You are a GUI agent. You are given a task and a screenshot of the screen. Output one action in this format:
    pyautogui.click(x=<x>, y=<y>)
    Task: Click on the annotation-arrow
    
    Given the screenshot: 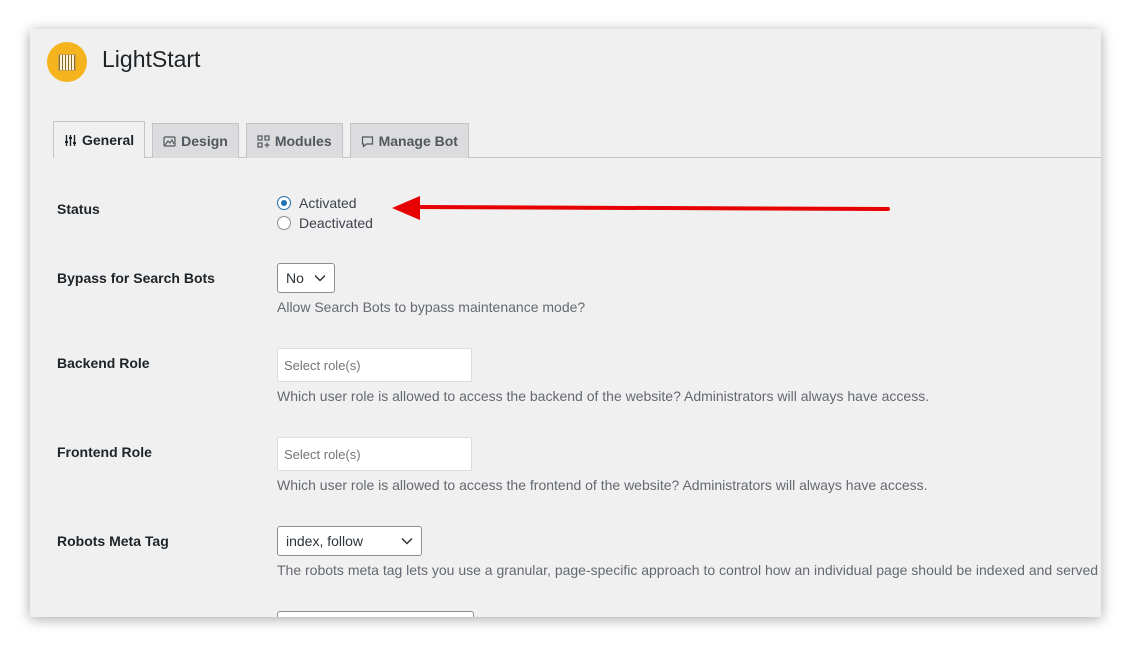 What is the action you would take?
    pyautogui.click(x=641, y=208)
    